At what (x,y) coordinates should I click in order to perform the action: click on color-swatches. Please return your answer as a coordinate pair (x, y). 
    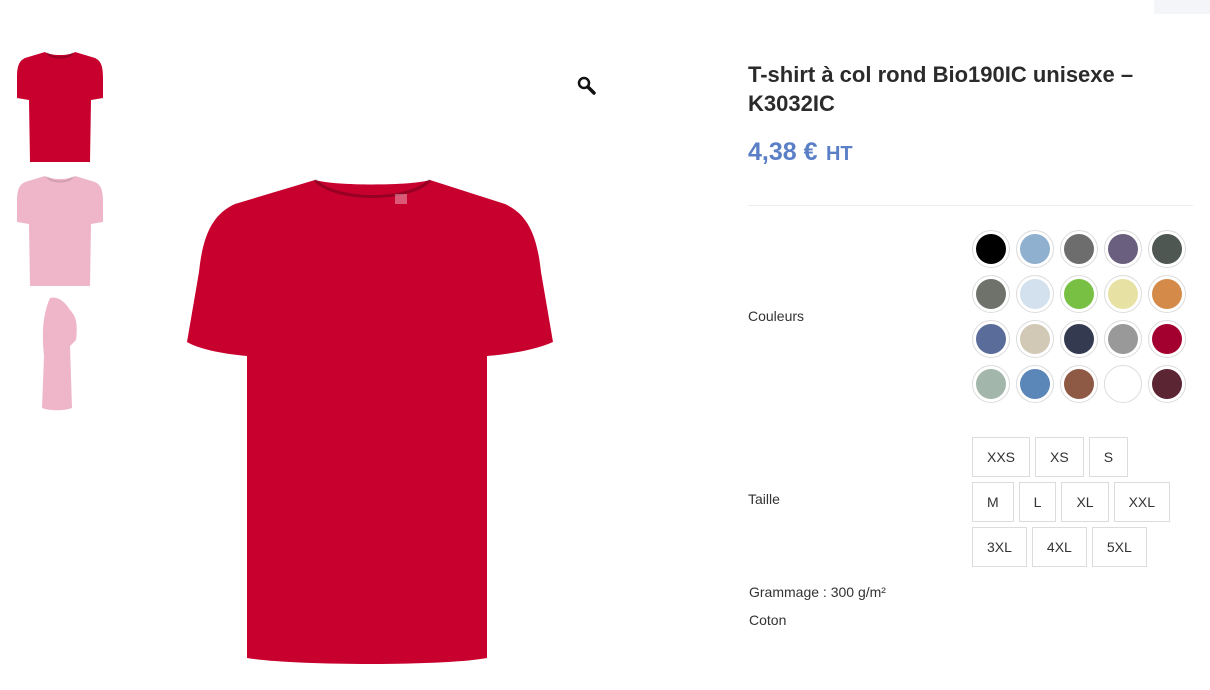
    Looking at the image, I should click on (1083, 320).